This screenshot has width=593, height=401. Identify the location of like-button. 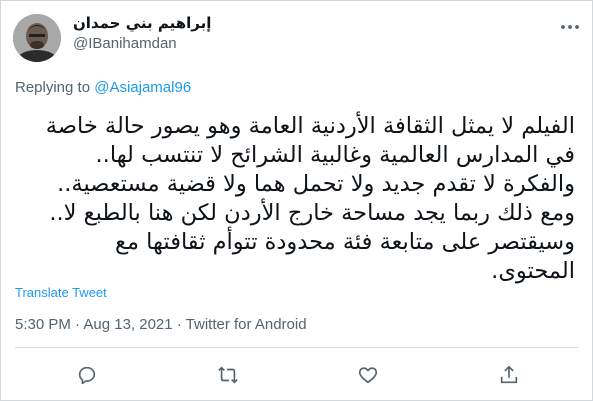
(368, 375).